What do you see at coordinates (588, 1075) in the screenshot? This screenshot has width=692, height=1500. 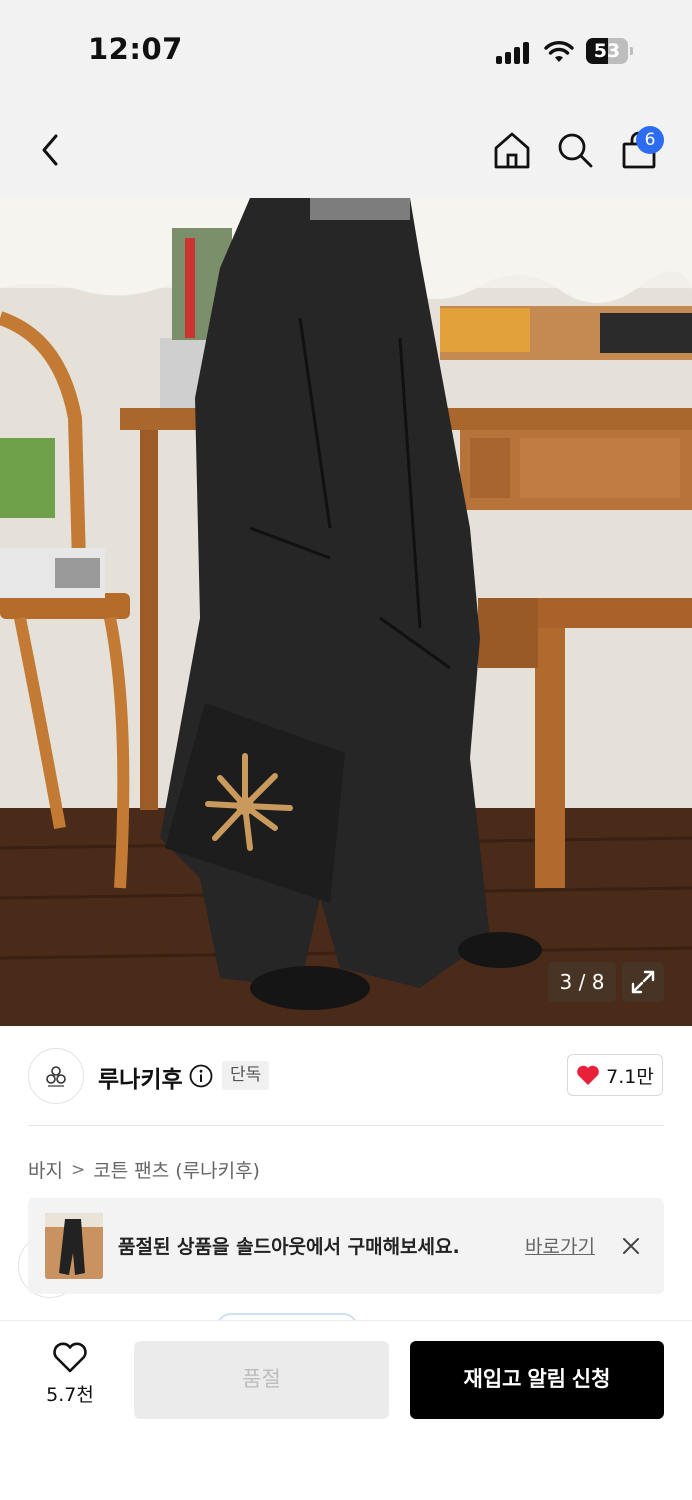 I see `heart-filled-icon` at bounding box center [588, 1075].